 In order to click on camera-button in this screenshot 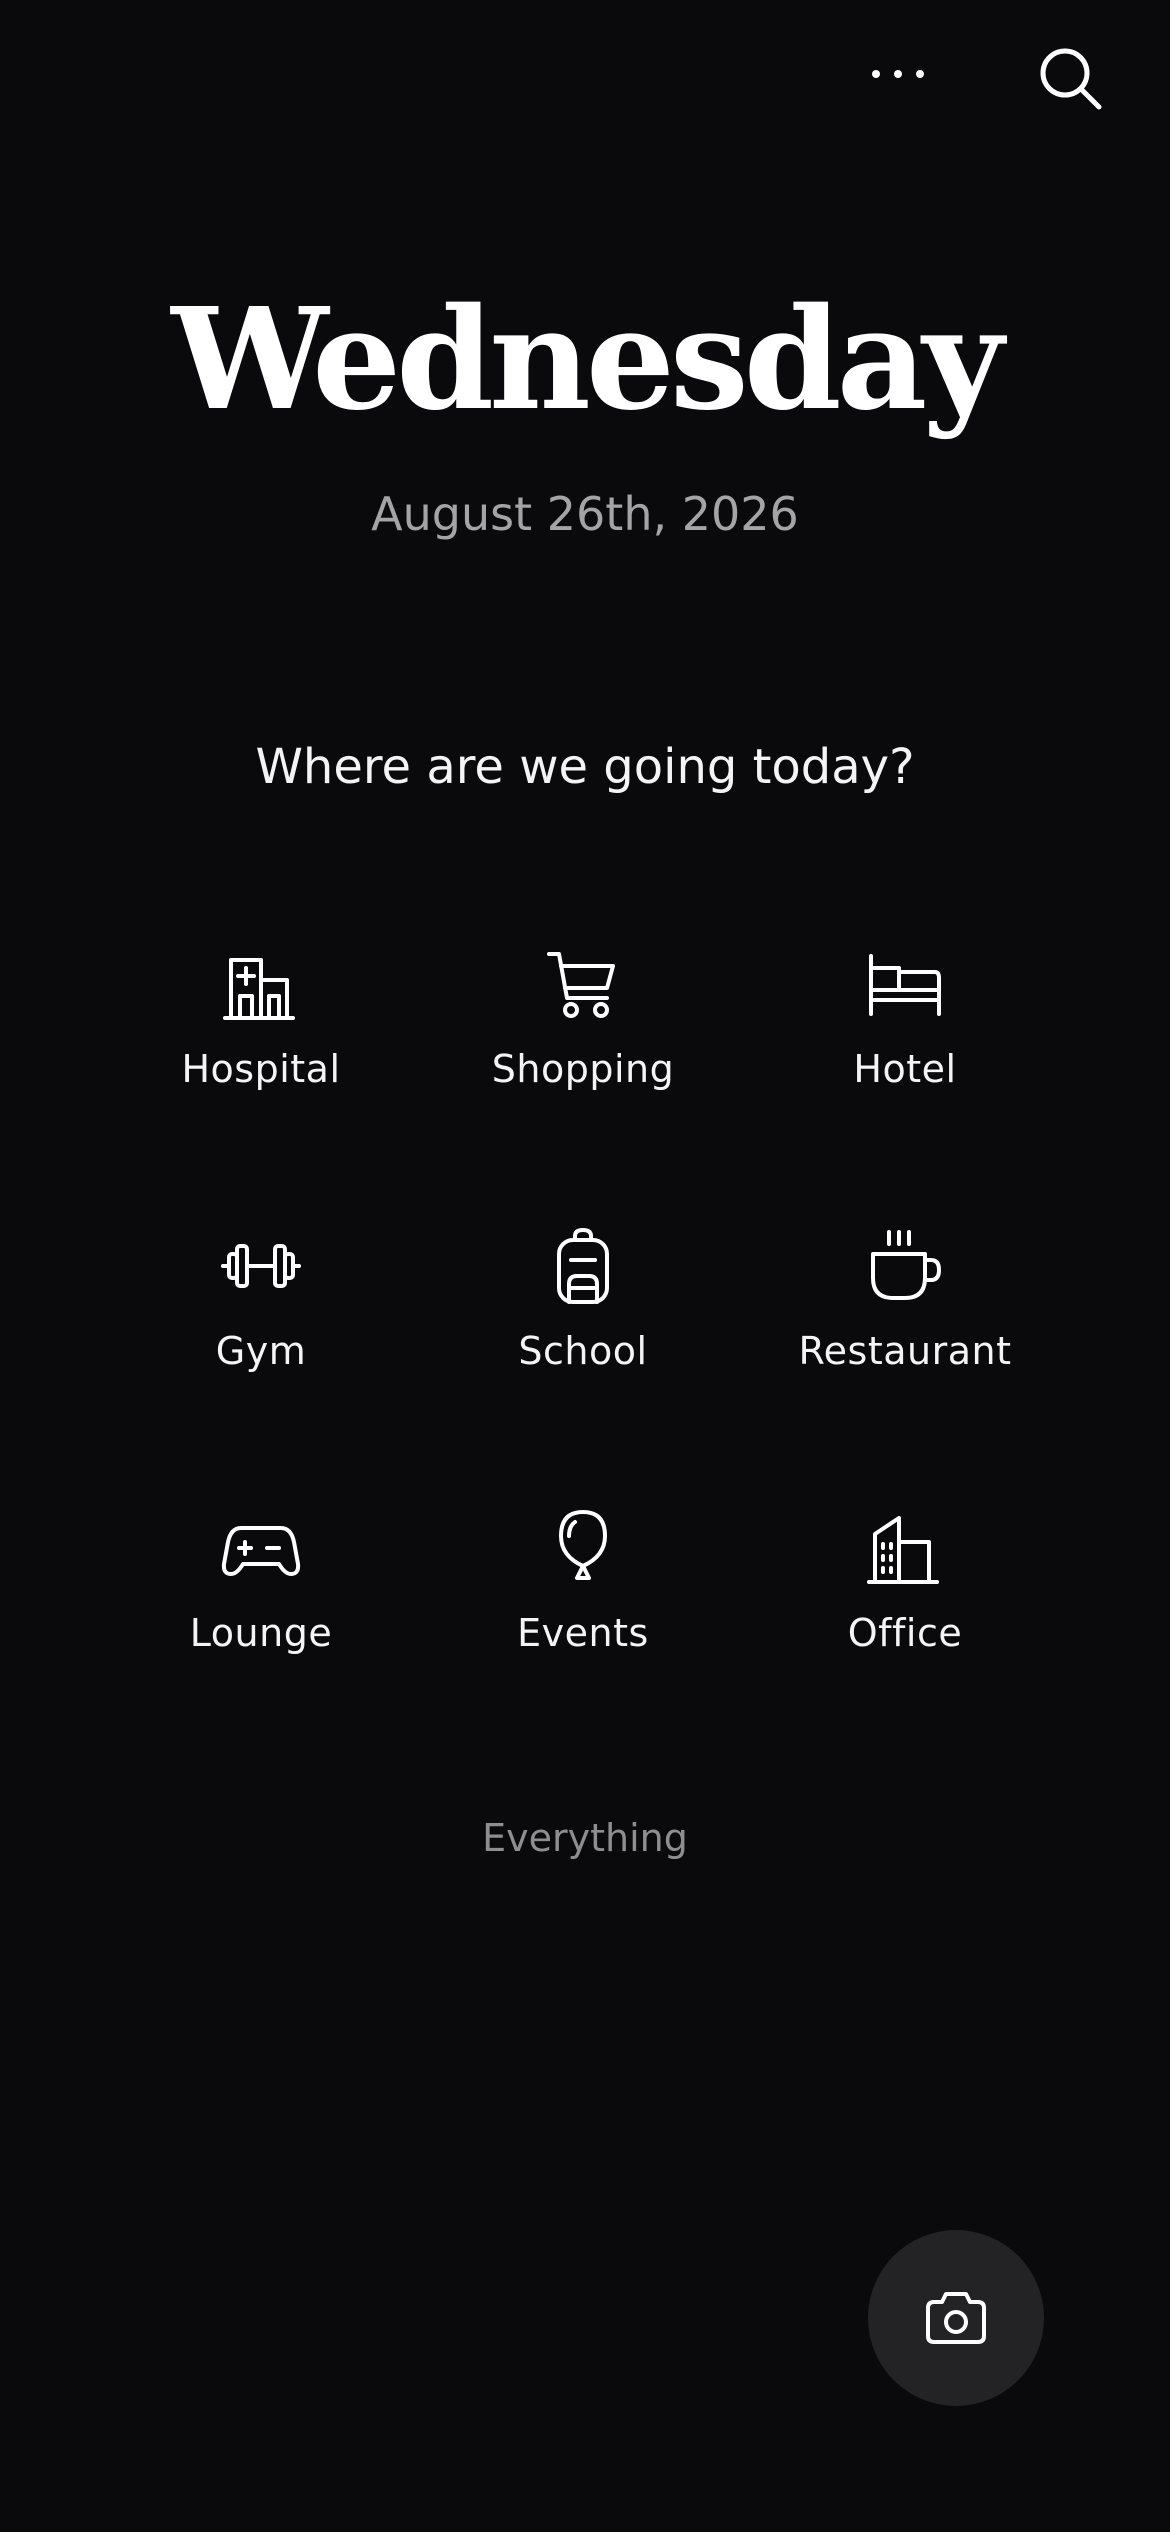, I will do `click(956, 2318)`.